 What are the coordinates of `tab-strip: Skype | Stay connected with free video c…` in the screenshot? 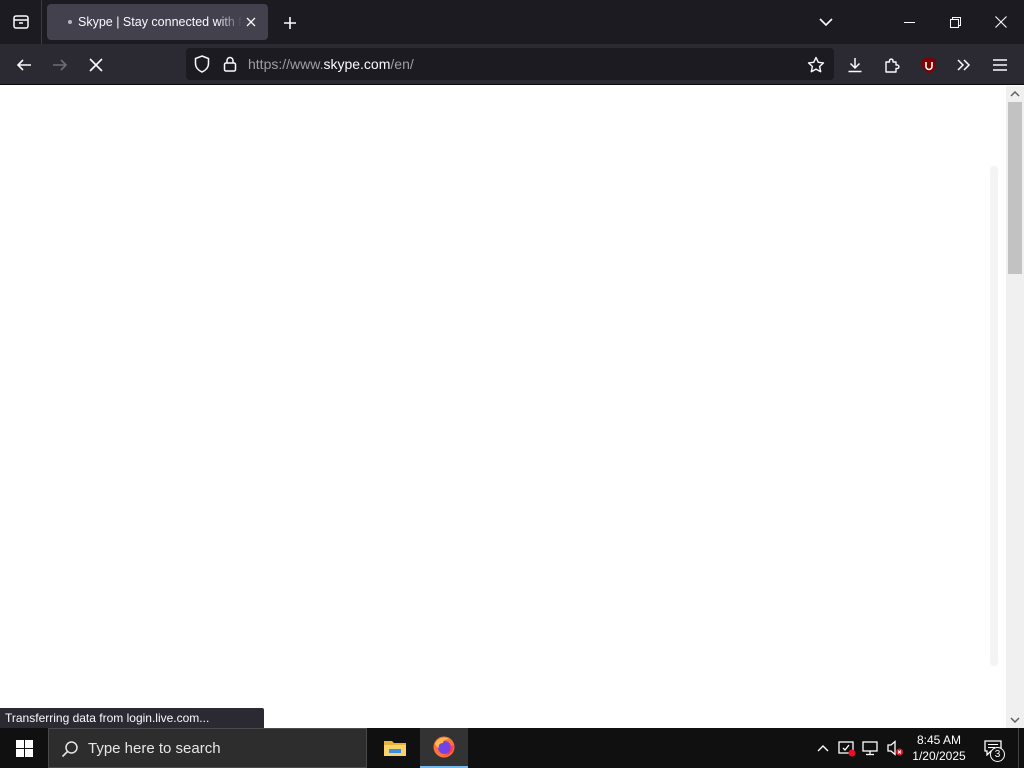 It's located at (512, 22).